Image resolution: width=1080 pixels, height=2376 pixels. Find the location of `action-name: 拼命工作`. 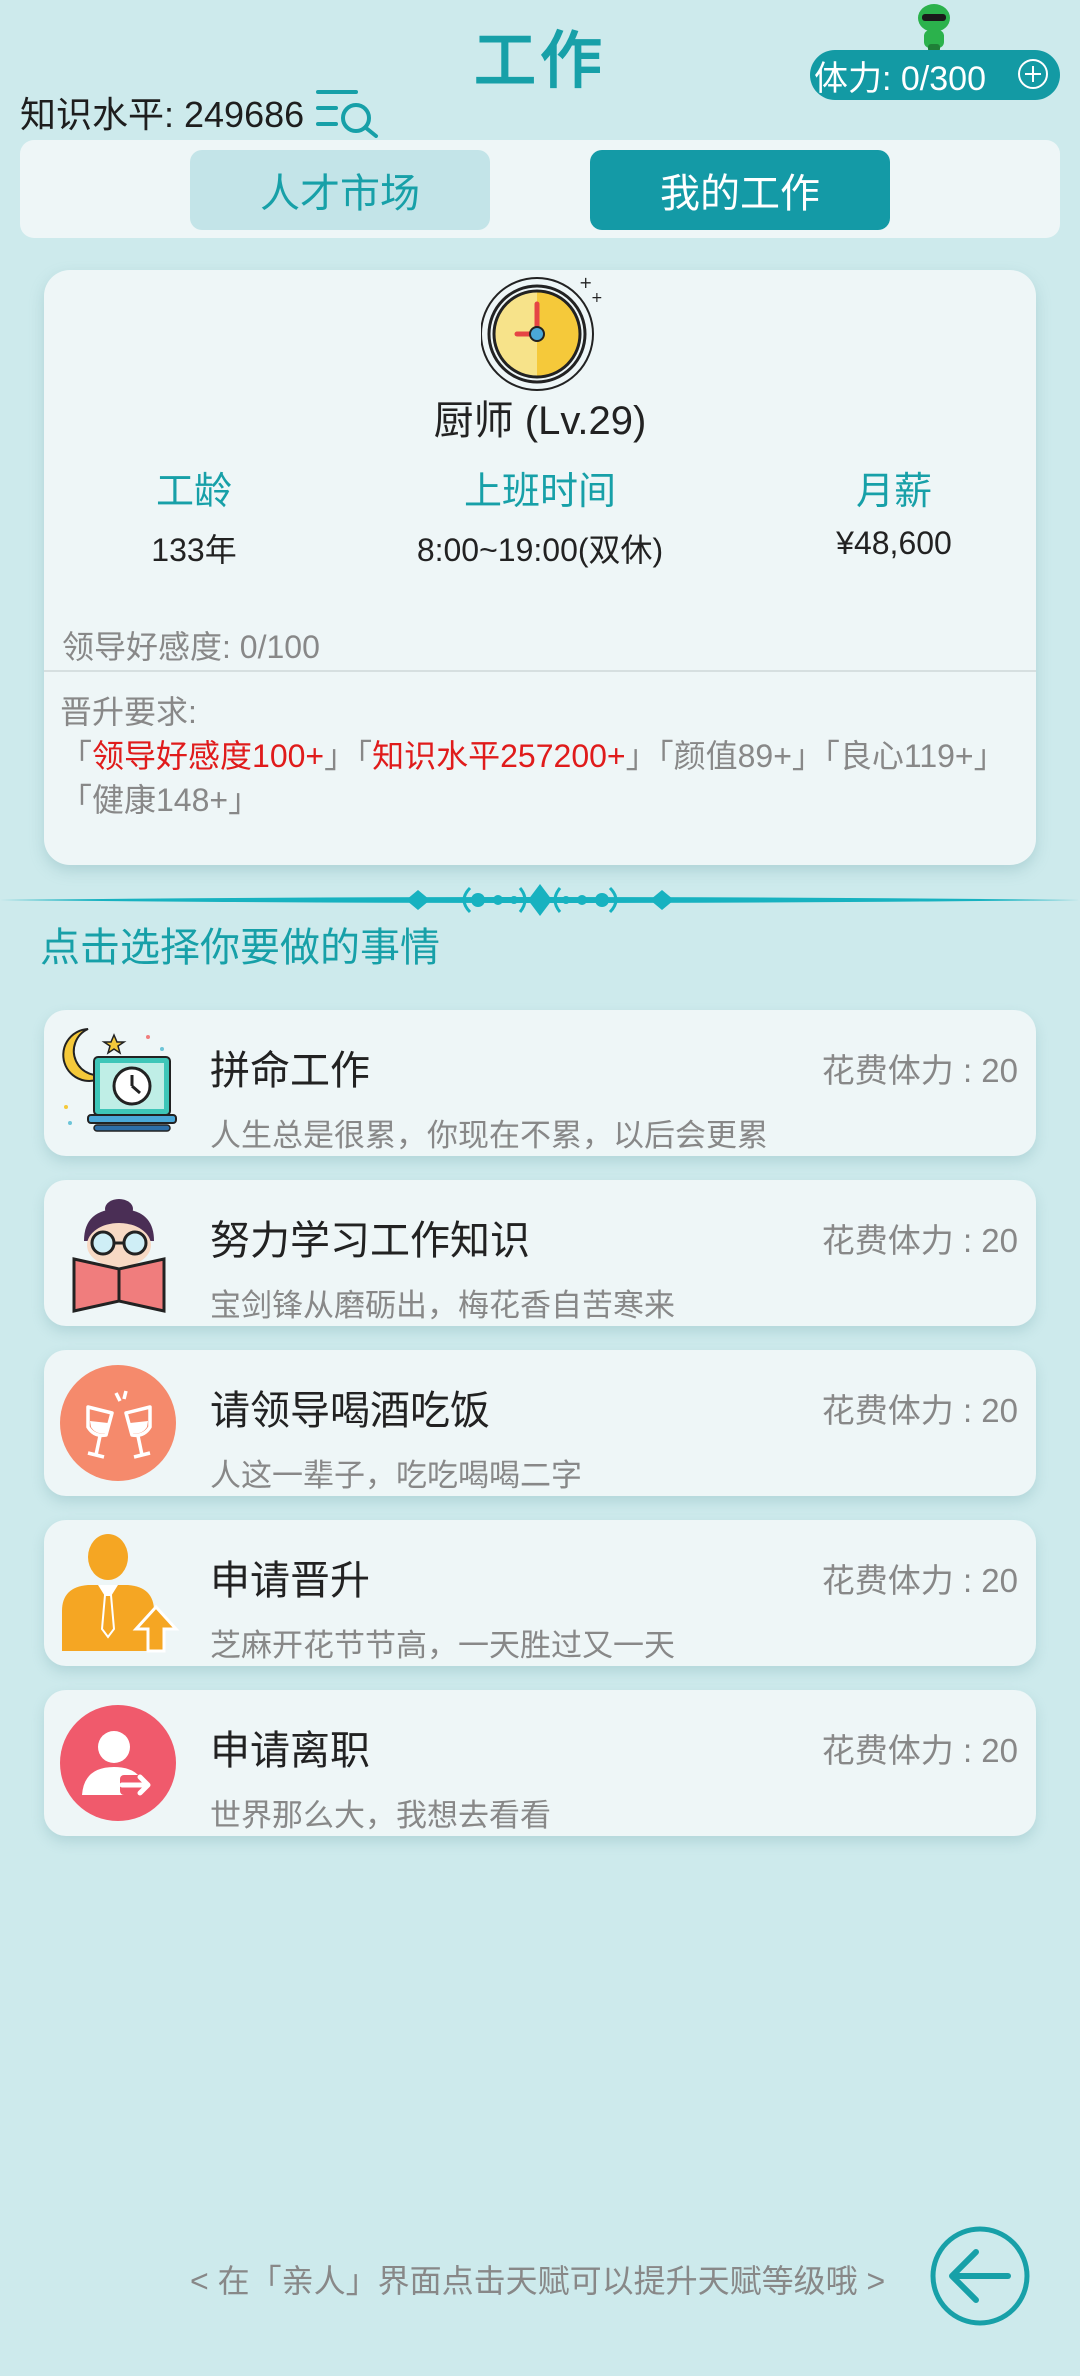

action-name: 拼命工作 is located at coordinates (290, 1071).